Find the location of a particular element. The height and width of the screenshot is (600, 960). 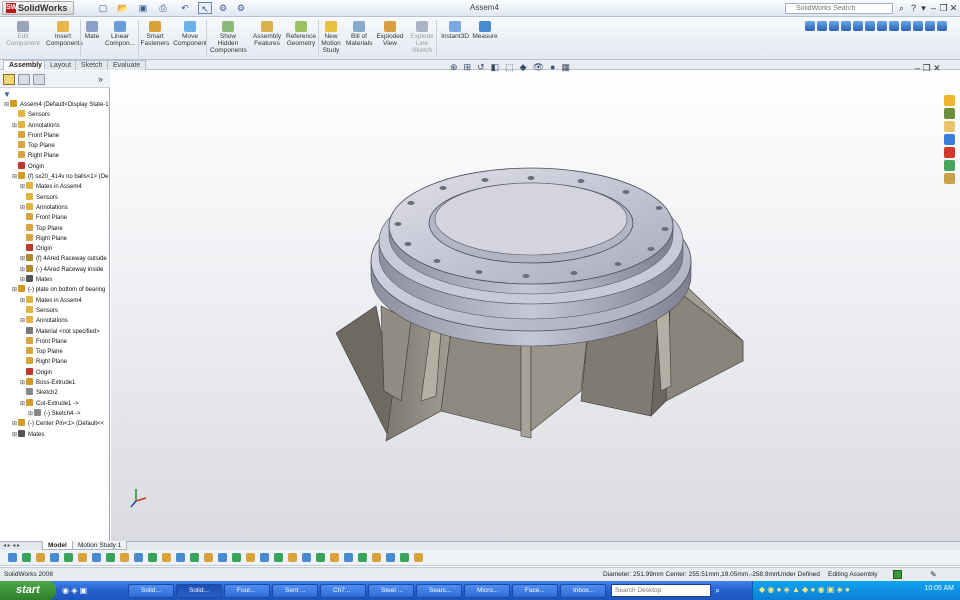

hide-show-icon: 👁 is located at coordinates (538, 68).